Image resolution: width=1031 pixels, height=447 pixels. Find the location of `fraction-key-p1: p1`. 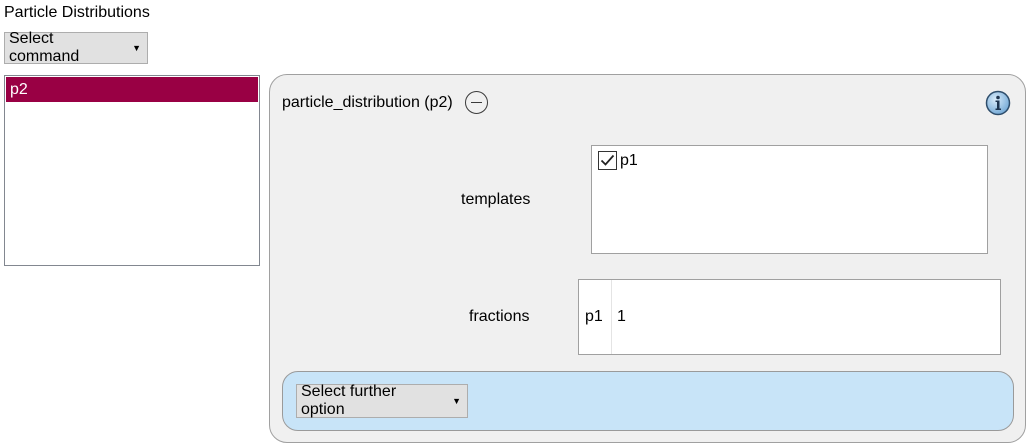

fraction-key-p1: p1 is located at coordinates (595, 317).